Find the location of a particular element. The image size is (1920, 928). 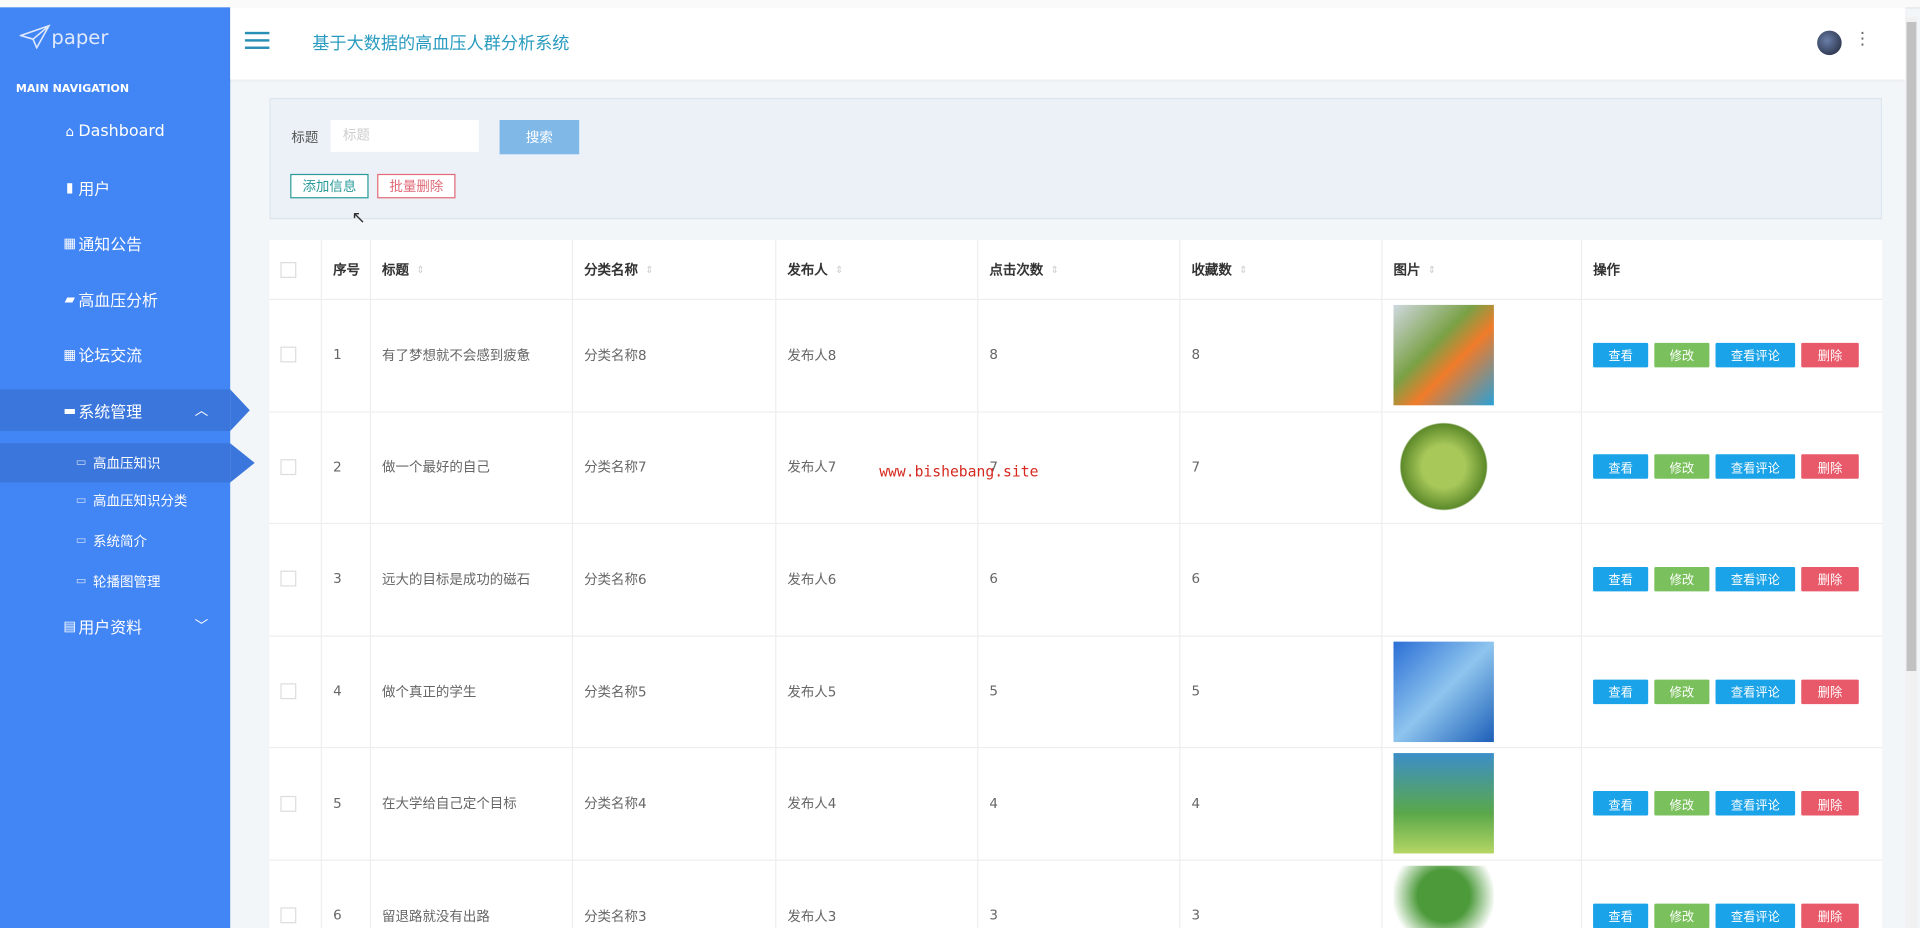

col-no: 1 is located at coordinates (345, 354).